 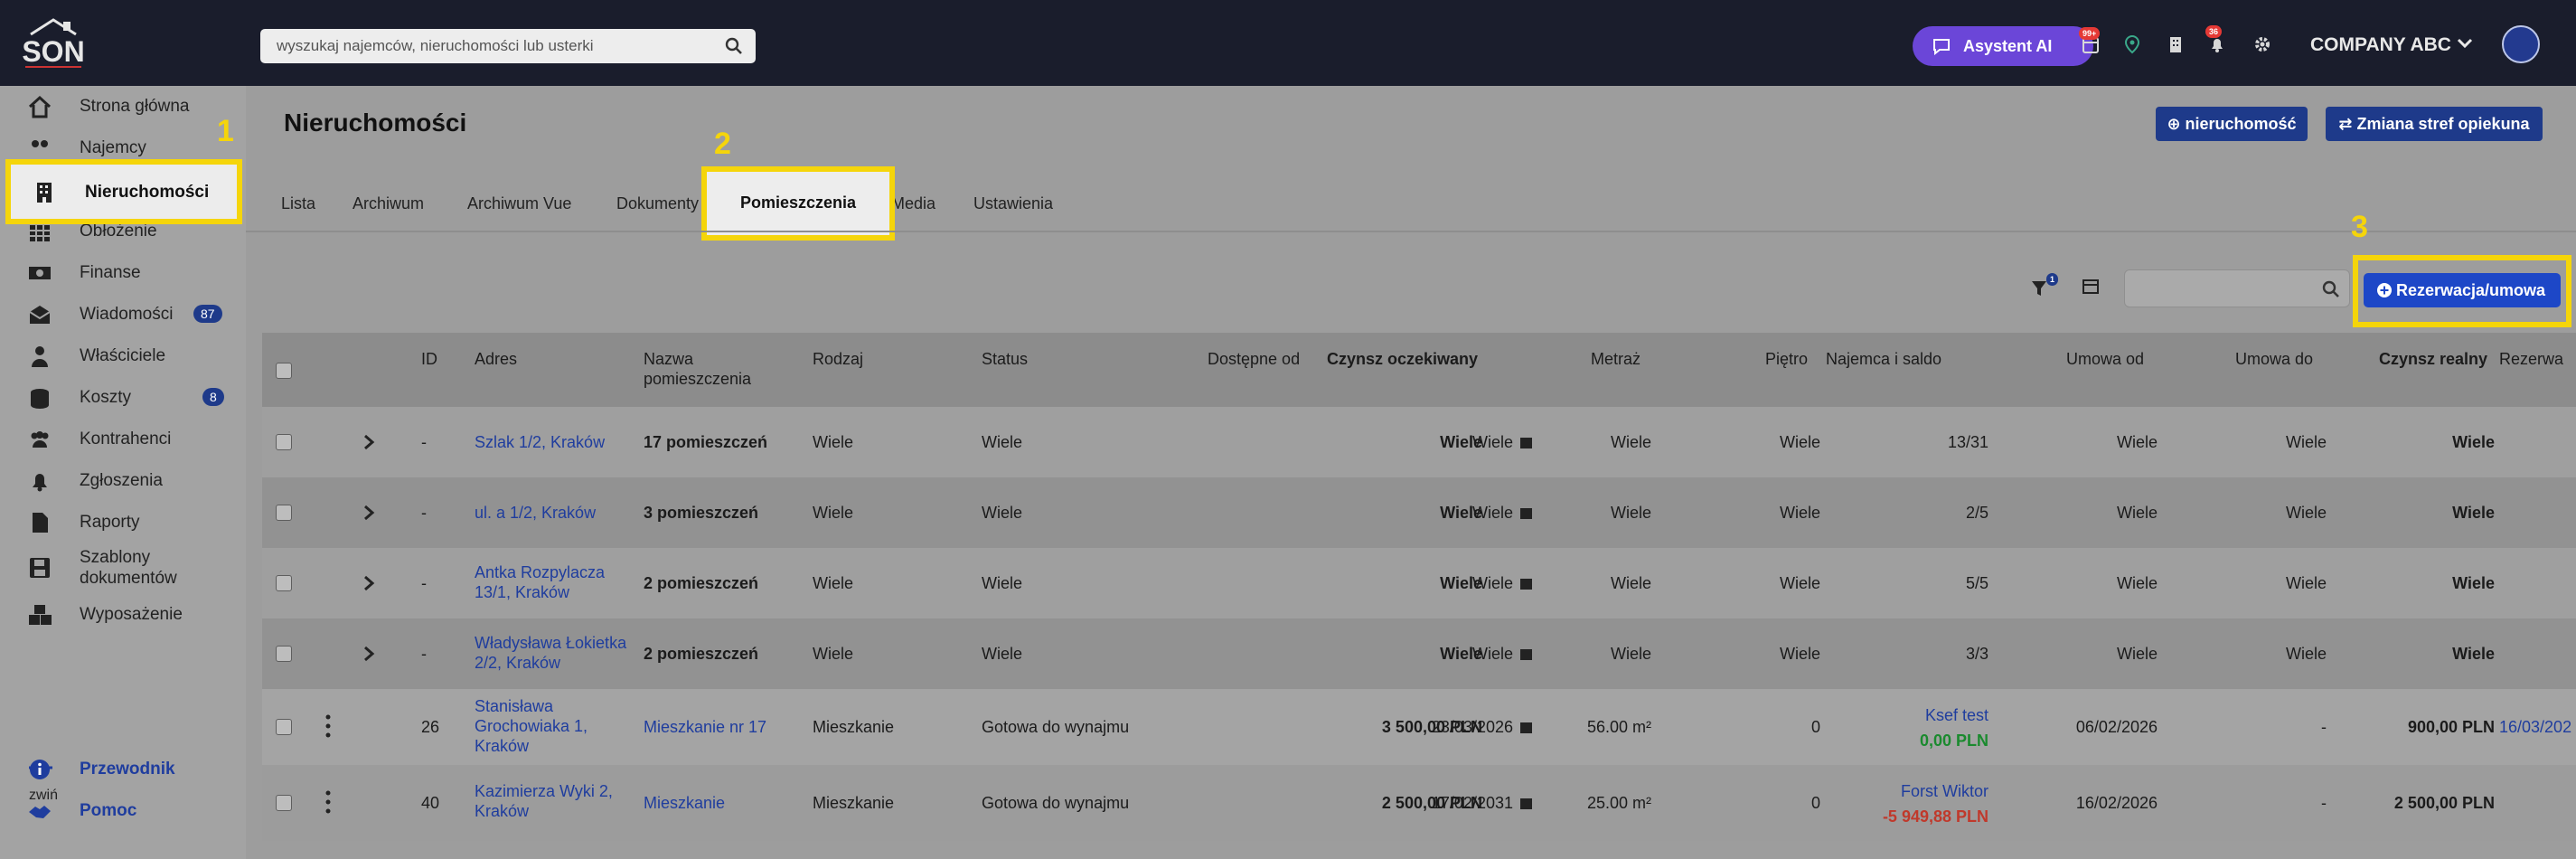 I want to click on col-status: Status, so click(x=1005, y=359).